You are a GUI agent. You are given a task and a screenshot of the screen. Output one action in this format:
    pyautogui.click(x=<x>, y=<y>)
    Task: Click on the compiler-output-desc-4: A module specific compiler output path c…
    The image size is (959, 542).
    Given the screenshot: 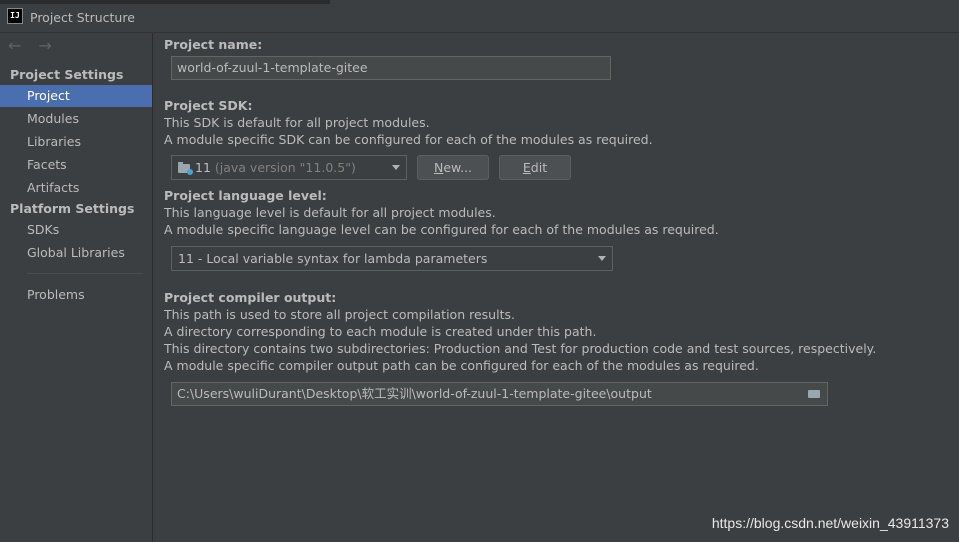 What is the action you would take?
    pyautogui.click(x=461, y=365)
    